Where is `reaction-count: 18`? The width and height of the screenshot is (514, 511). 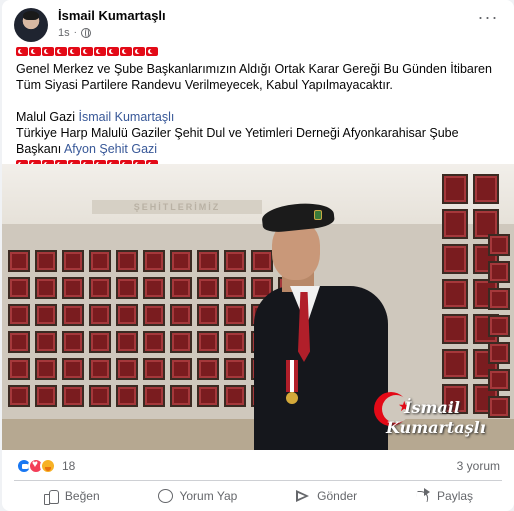
reaction-count: 18 is located at coordinates (68, 466).